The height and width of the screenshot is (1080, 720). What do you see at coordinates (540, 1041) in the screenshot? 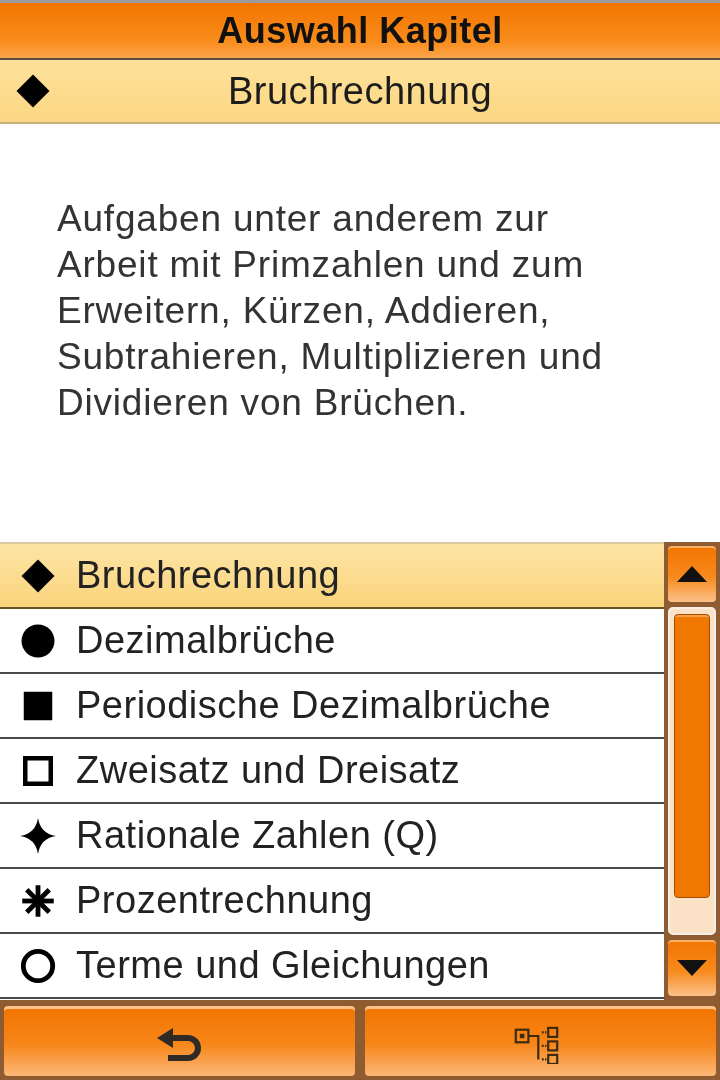
I see `overview-button` at bounding box center [540, 1041].